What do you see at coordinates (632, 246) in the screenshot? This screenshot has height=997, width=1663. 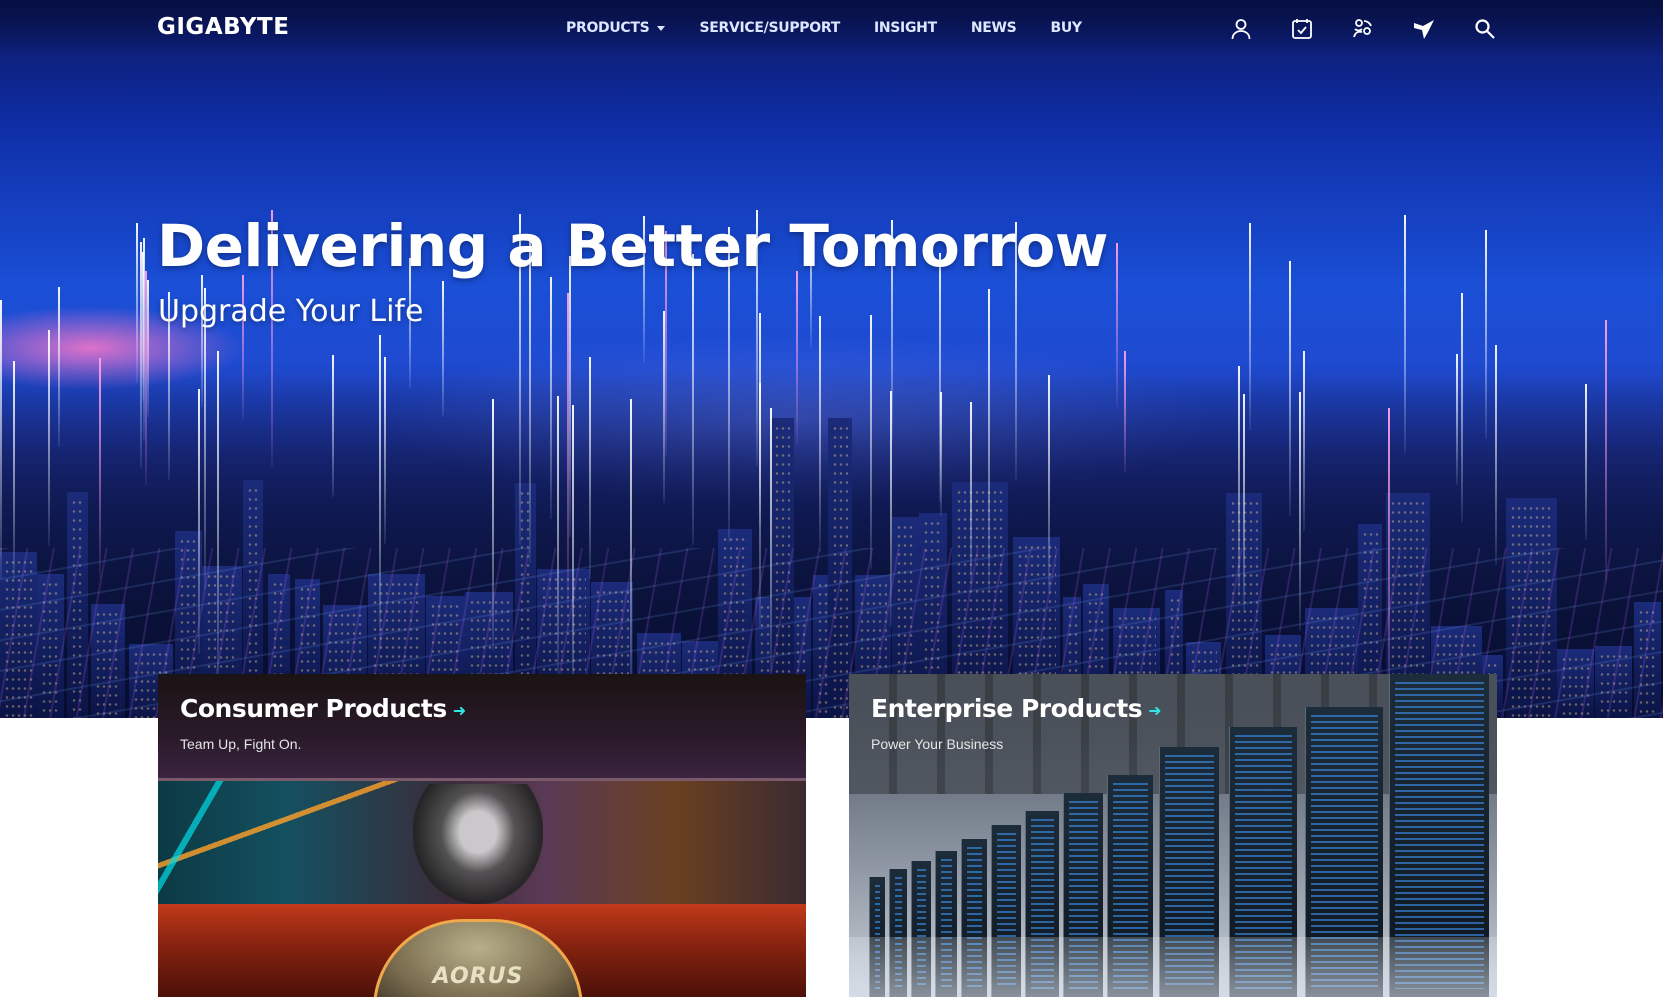 I see `hero-title: Delivering a Better Tomorrow` at bounding box center [632, 246].